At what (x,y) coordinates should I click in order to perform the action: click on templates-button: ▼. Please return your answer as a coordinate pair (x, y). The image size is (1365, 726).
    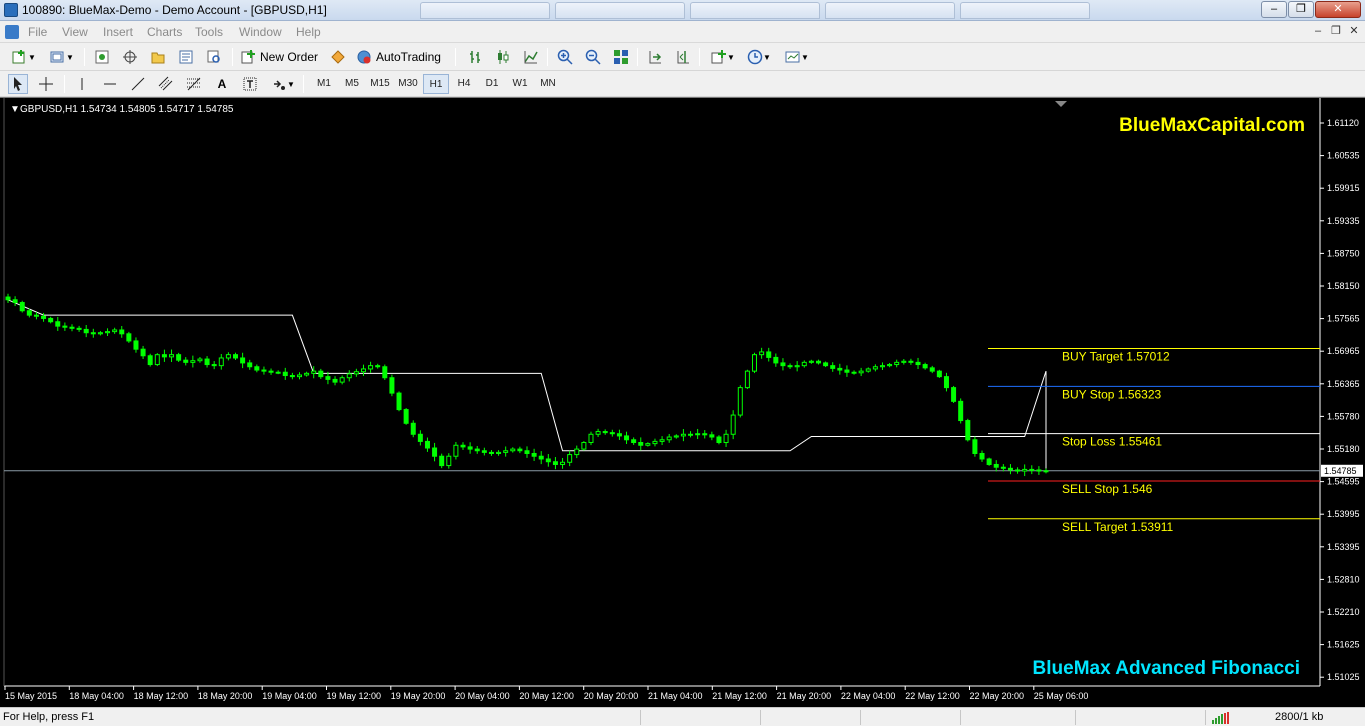
    Looking at the image, I should click on (797, 57).